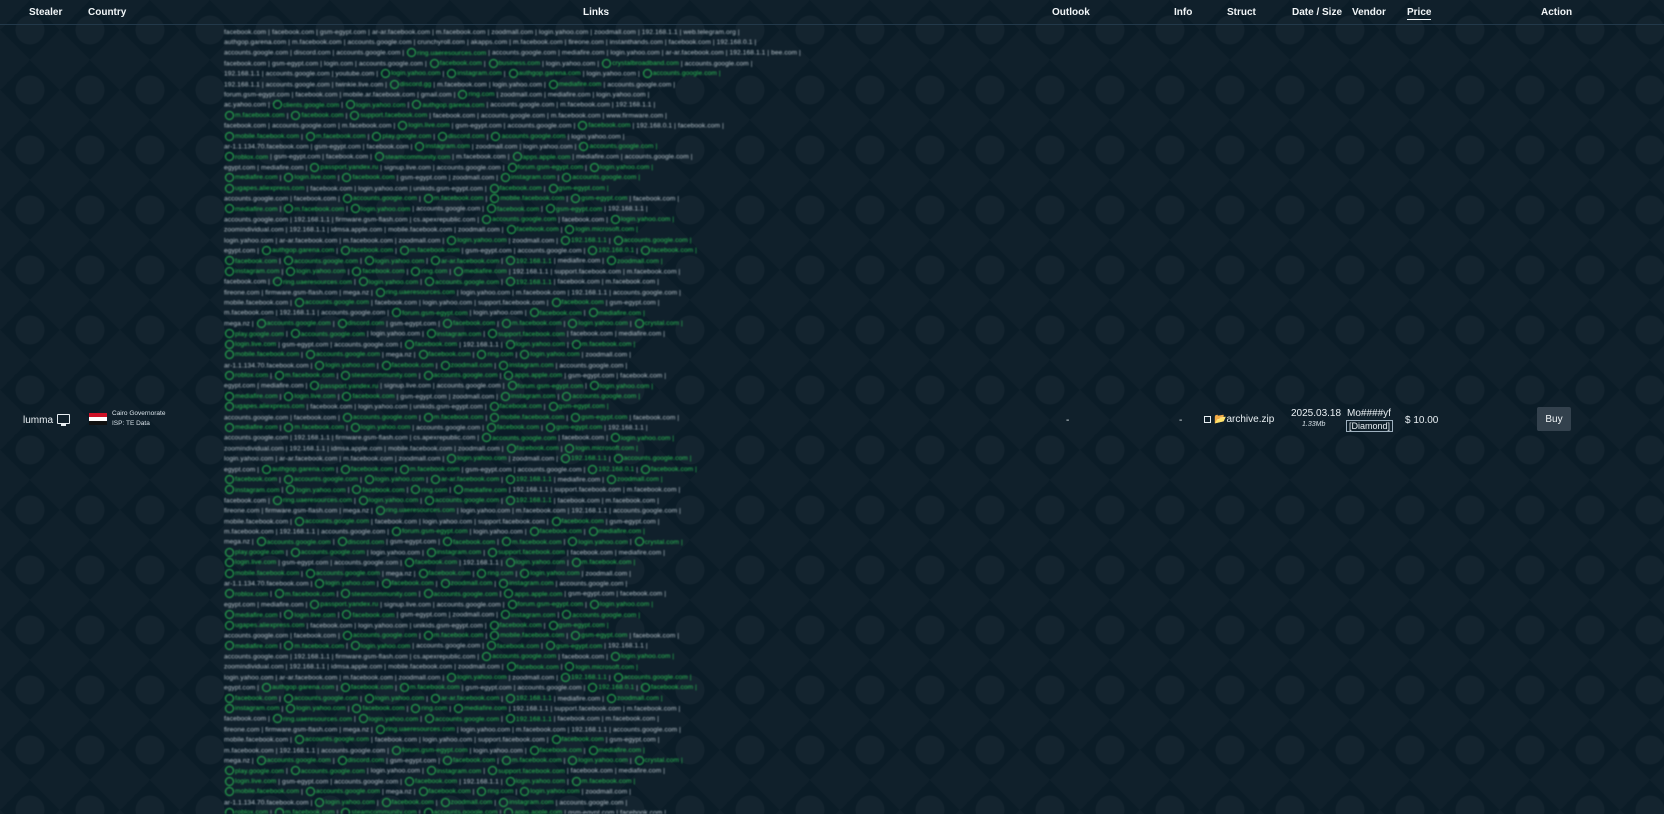 The width and height of the screenshot is (1664, 814). I want to click on outlook-value: -, so click(1068, 420).